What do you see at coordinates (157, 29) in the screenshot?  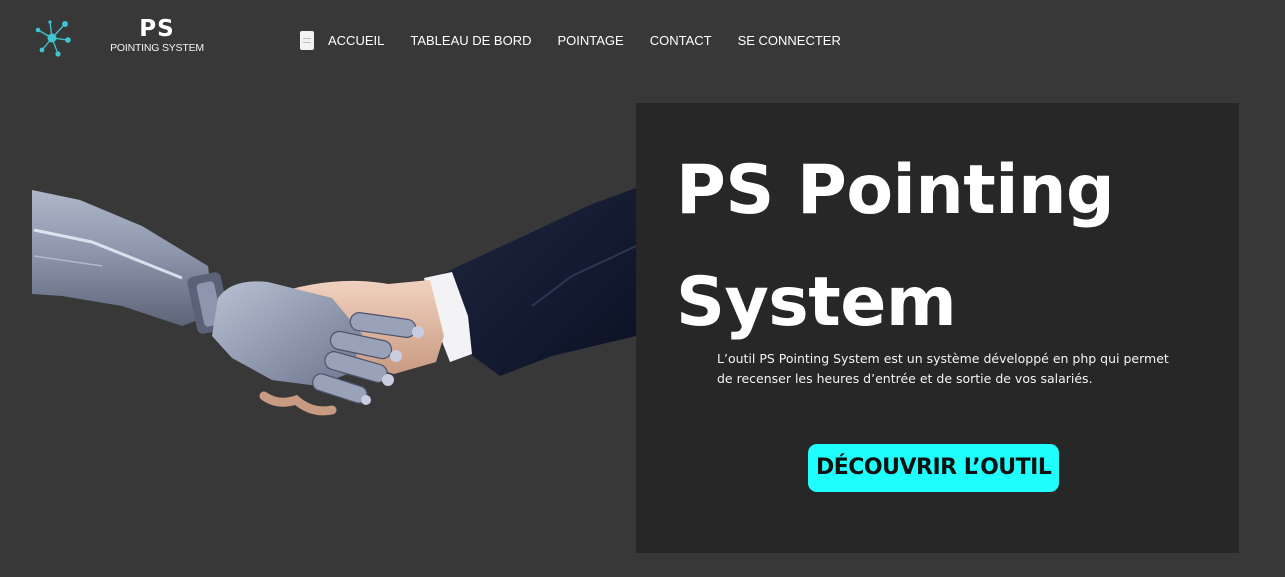 I see `logo-ps-text: PS` at bounding box center [157, 29].